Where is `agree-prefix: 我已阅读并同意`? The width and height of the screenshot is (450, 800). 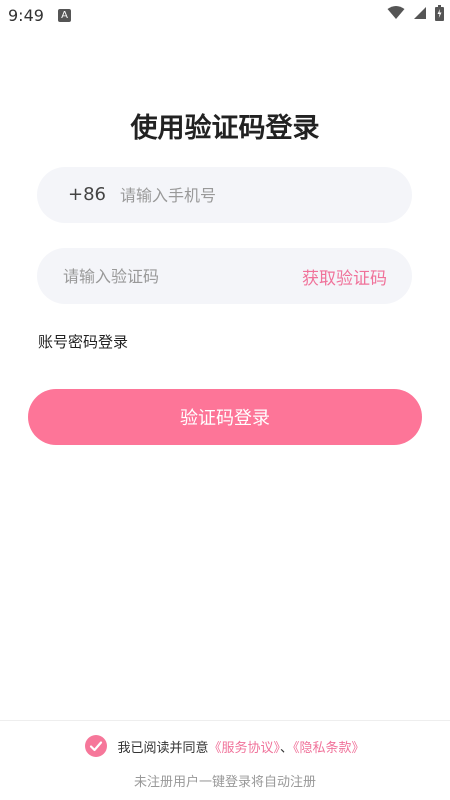 agree-prefix: 我已阅读并同意 is located at coordinates (163, 748).